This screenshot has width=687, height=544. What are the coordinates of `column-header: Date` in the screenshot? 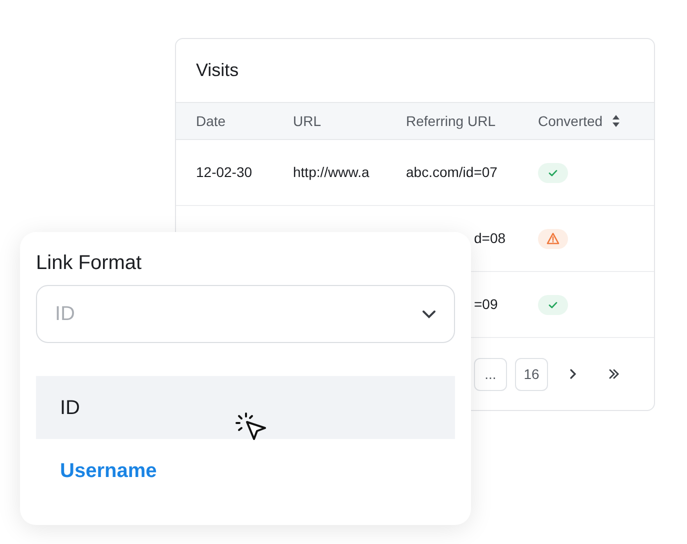 It's located at (211, 121).